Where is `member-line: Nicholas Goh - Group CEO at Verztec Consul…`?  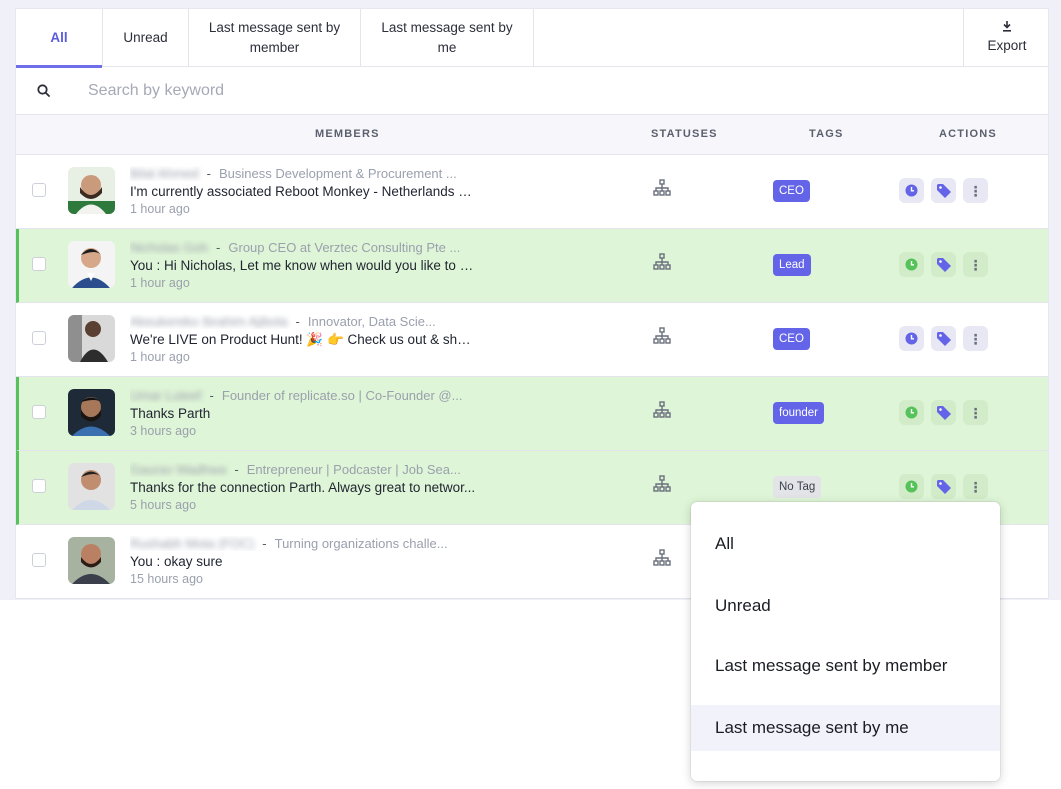 member-line: Nicholas Goh - Group CEO at Verztec Consul… is located at coordinates (303, 247).